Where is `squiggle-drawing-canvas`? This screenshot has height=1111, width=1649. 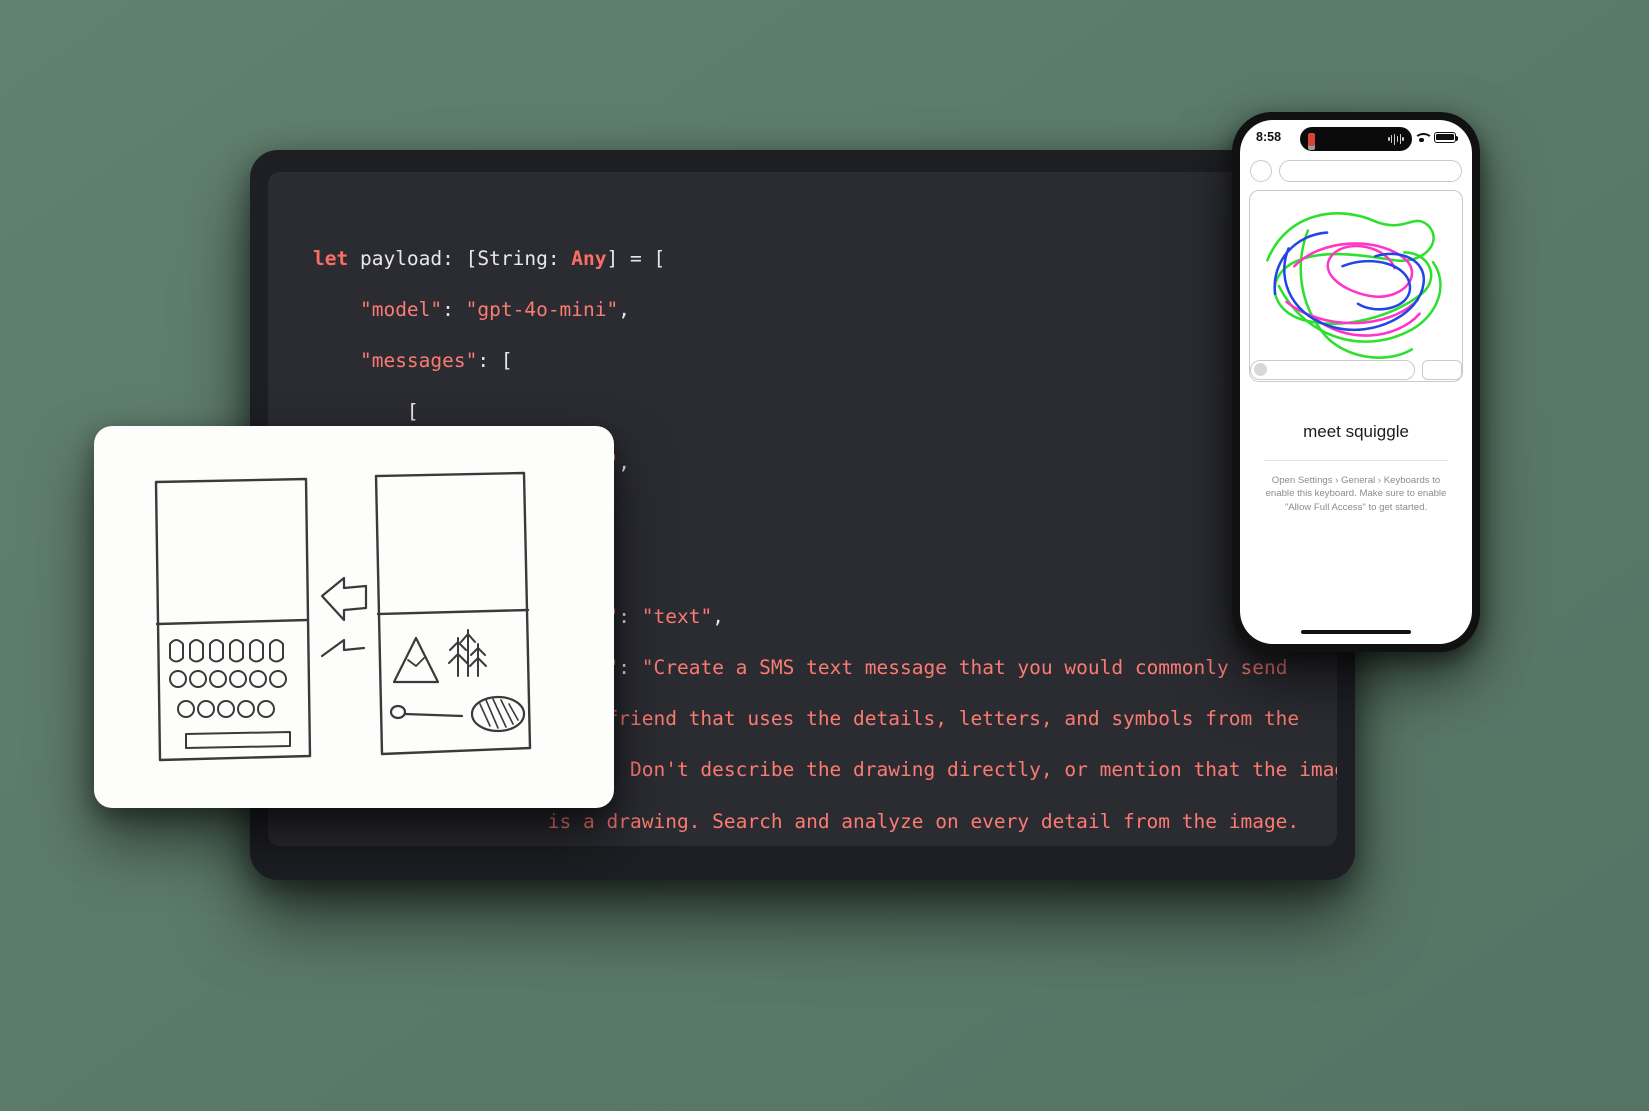 squiggle-drawing-canvas is located at coordinates (1356, 286).